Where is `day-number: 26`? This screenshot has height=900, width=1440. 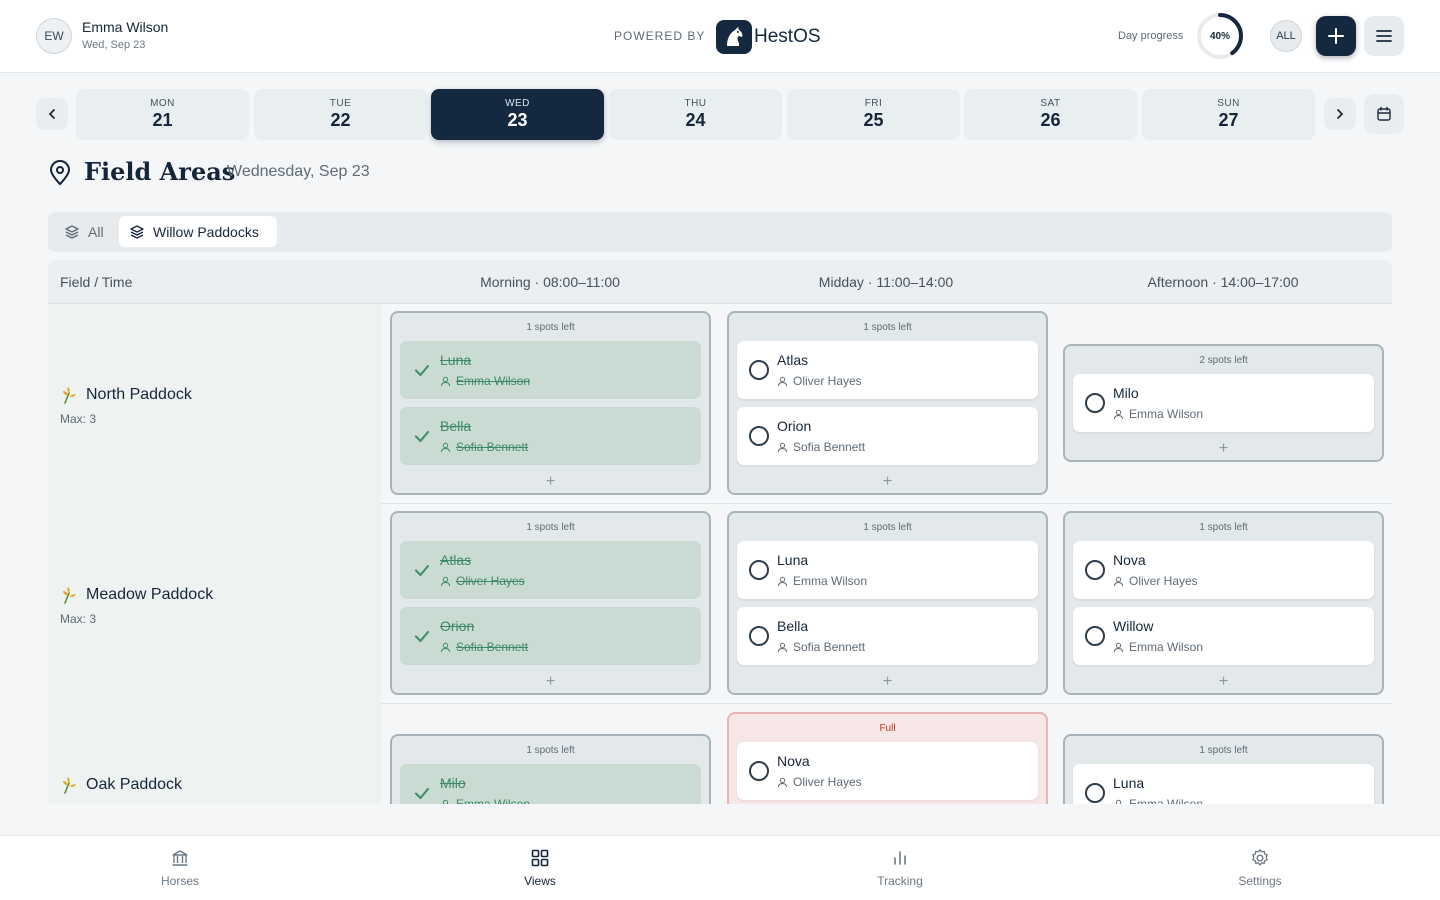 day-number: 26 is located at coordinates (1050, 120).